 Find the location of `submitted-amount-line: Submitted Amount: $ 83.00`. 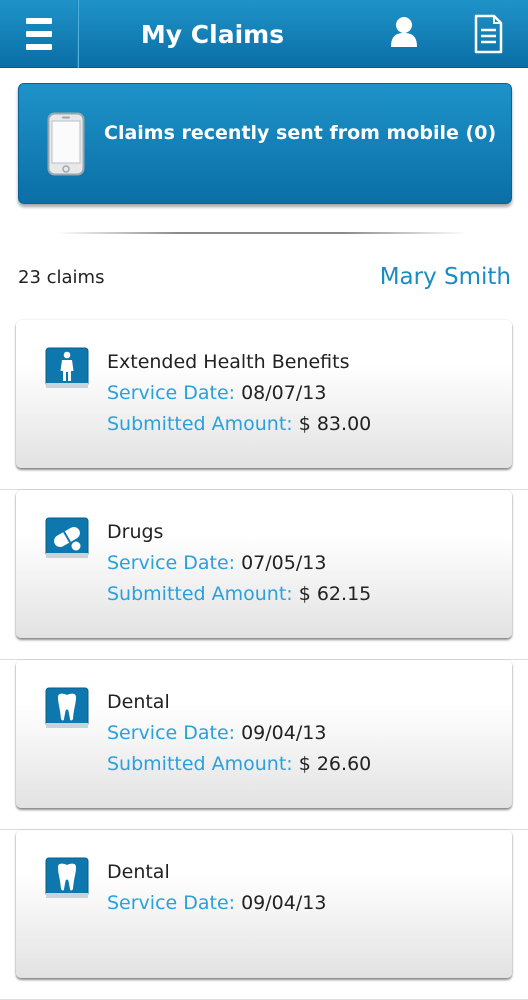

submitted-amount-line: Submitted Amount: $ 83.00 is located at coordinates (239, 424).